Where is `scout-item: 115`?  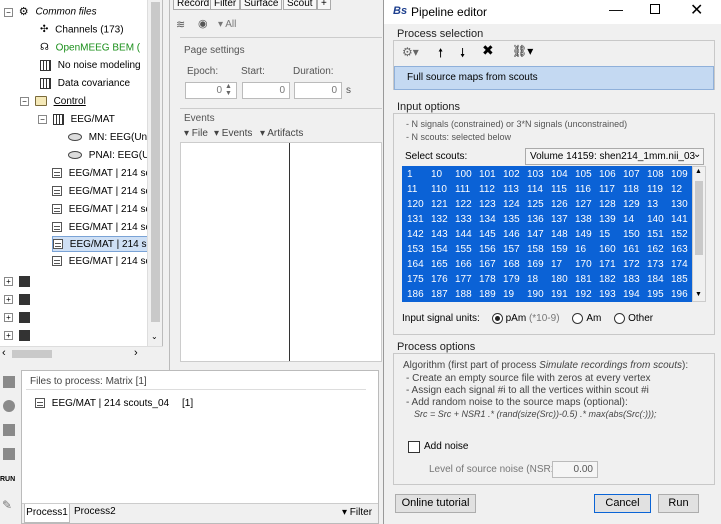
scout-item: 115 is located at coordinates (563, 189).